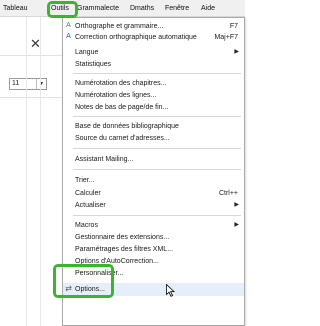 The height and width of the screenshot is (326, 320). I want to click on menu-fenetre: Fenêtre, so click(177, 9).